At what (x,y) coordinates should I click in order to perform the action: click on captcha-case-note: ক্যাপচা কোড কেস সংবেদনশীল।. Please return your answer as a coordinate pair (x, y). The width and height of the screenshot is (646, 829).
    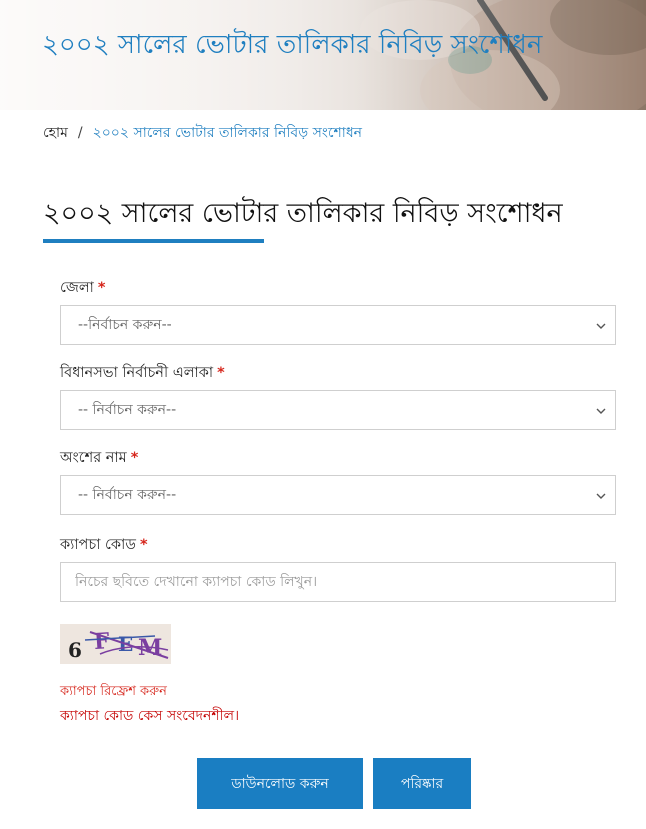
    Looking at the image, I should click on (150, 716).